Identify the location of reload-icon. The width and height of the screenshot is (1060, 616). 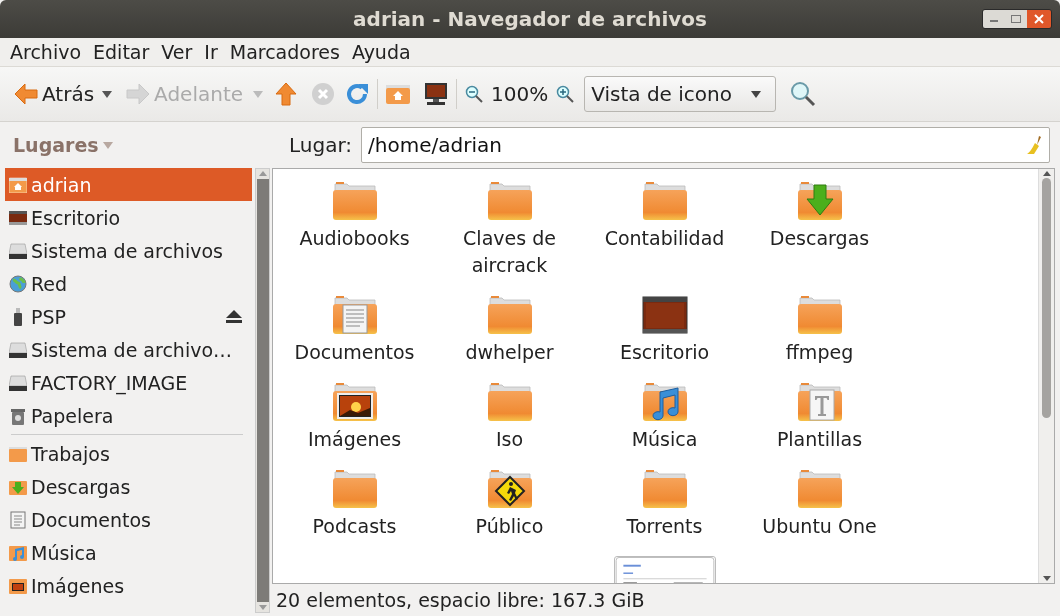
(357, 94).